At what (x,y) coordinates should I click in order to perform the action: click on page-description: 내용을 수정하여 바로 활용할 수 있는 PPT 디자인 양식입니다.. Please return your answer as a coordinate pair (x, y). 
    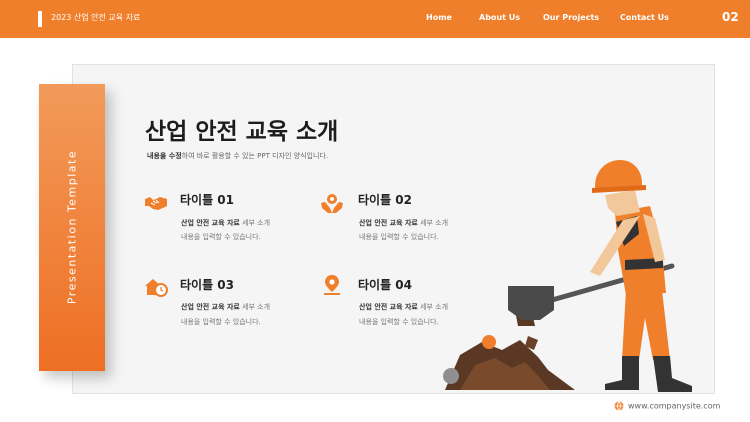
    Looking at the image, I should click on (237, 156).